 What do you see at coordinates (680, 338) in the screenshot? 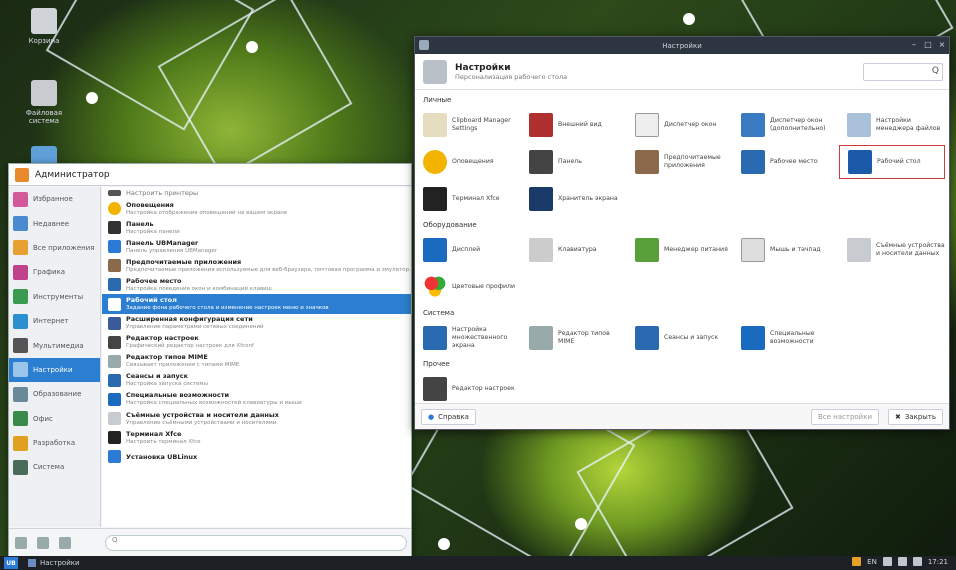
I see `settings-item: Сеансы и запуск` at bounding box center [680, 338].